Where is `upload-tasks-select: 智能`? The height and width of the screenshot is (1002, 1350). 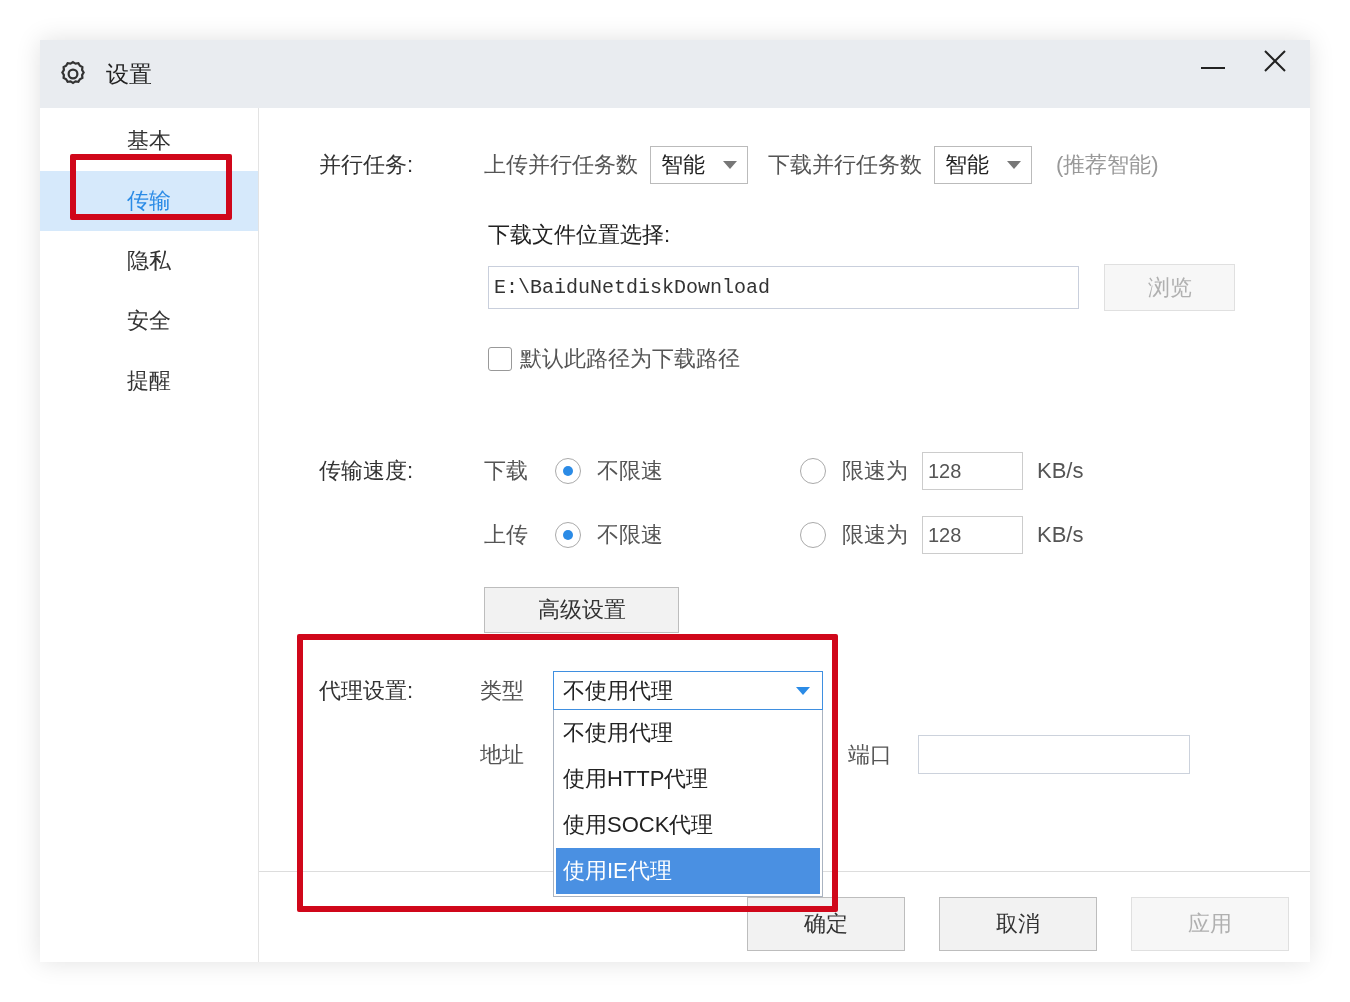
upload-tasks-select: 智能 is located at coordinates (699, 165).